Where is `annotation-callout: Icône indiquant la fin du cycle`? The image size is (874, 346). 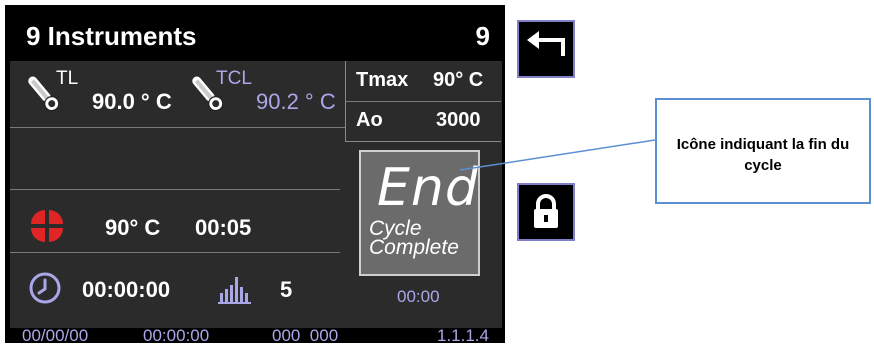
annotation-callout: Icône indiquant la fin du cycle is located at coordinates (763, 151).